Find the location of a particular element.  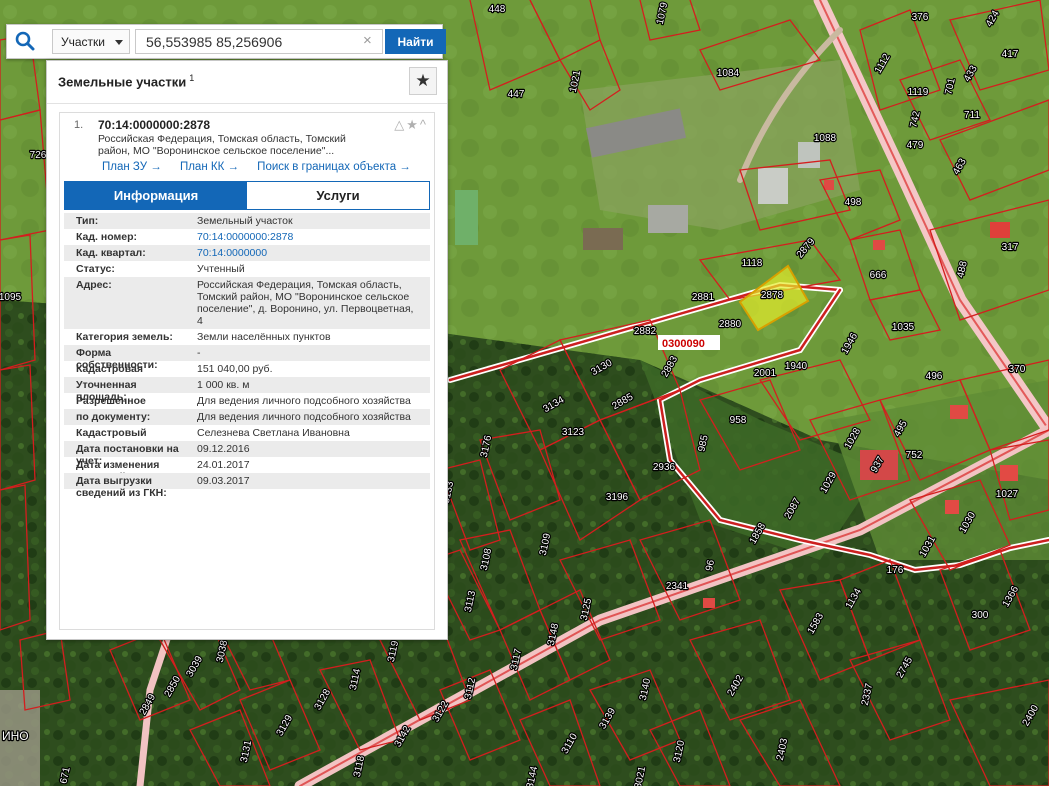

info-row: Форма собственности: - is located at coordinates (247, 358).